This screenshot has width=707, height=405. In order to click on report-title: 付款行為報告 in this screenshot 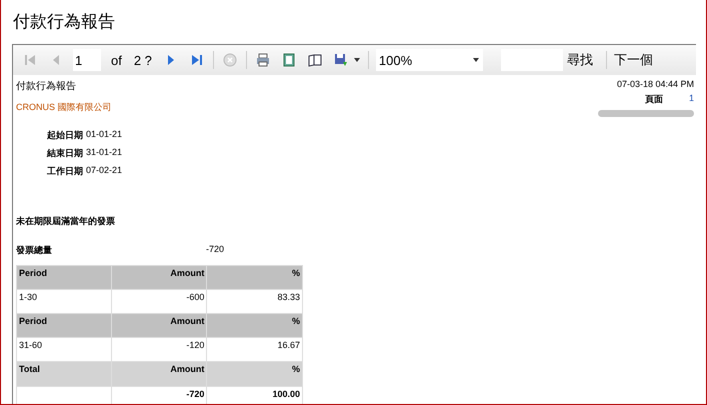, I will do `click(46, 86)`.